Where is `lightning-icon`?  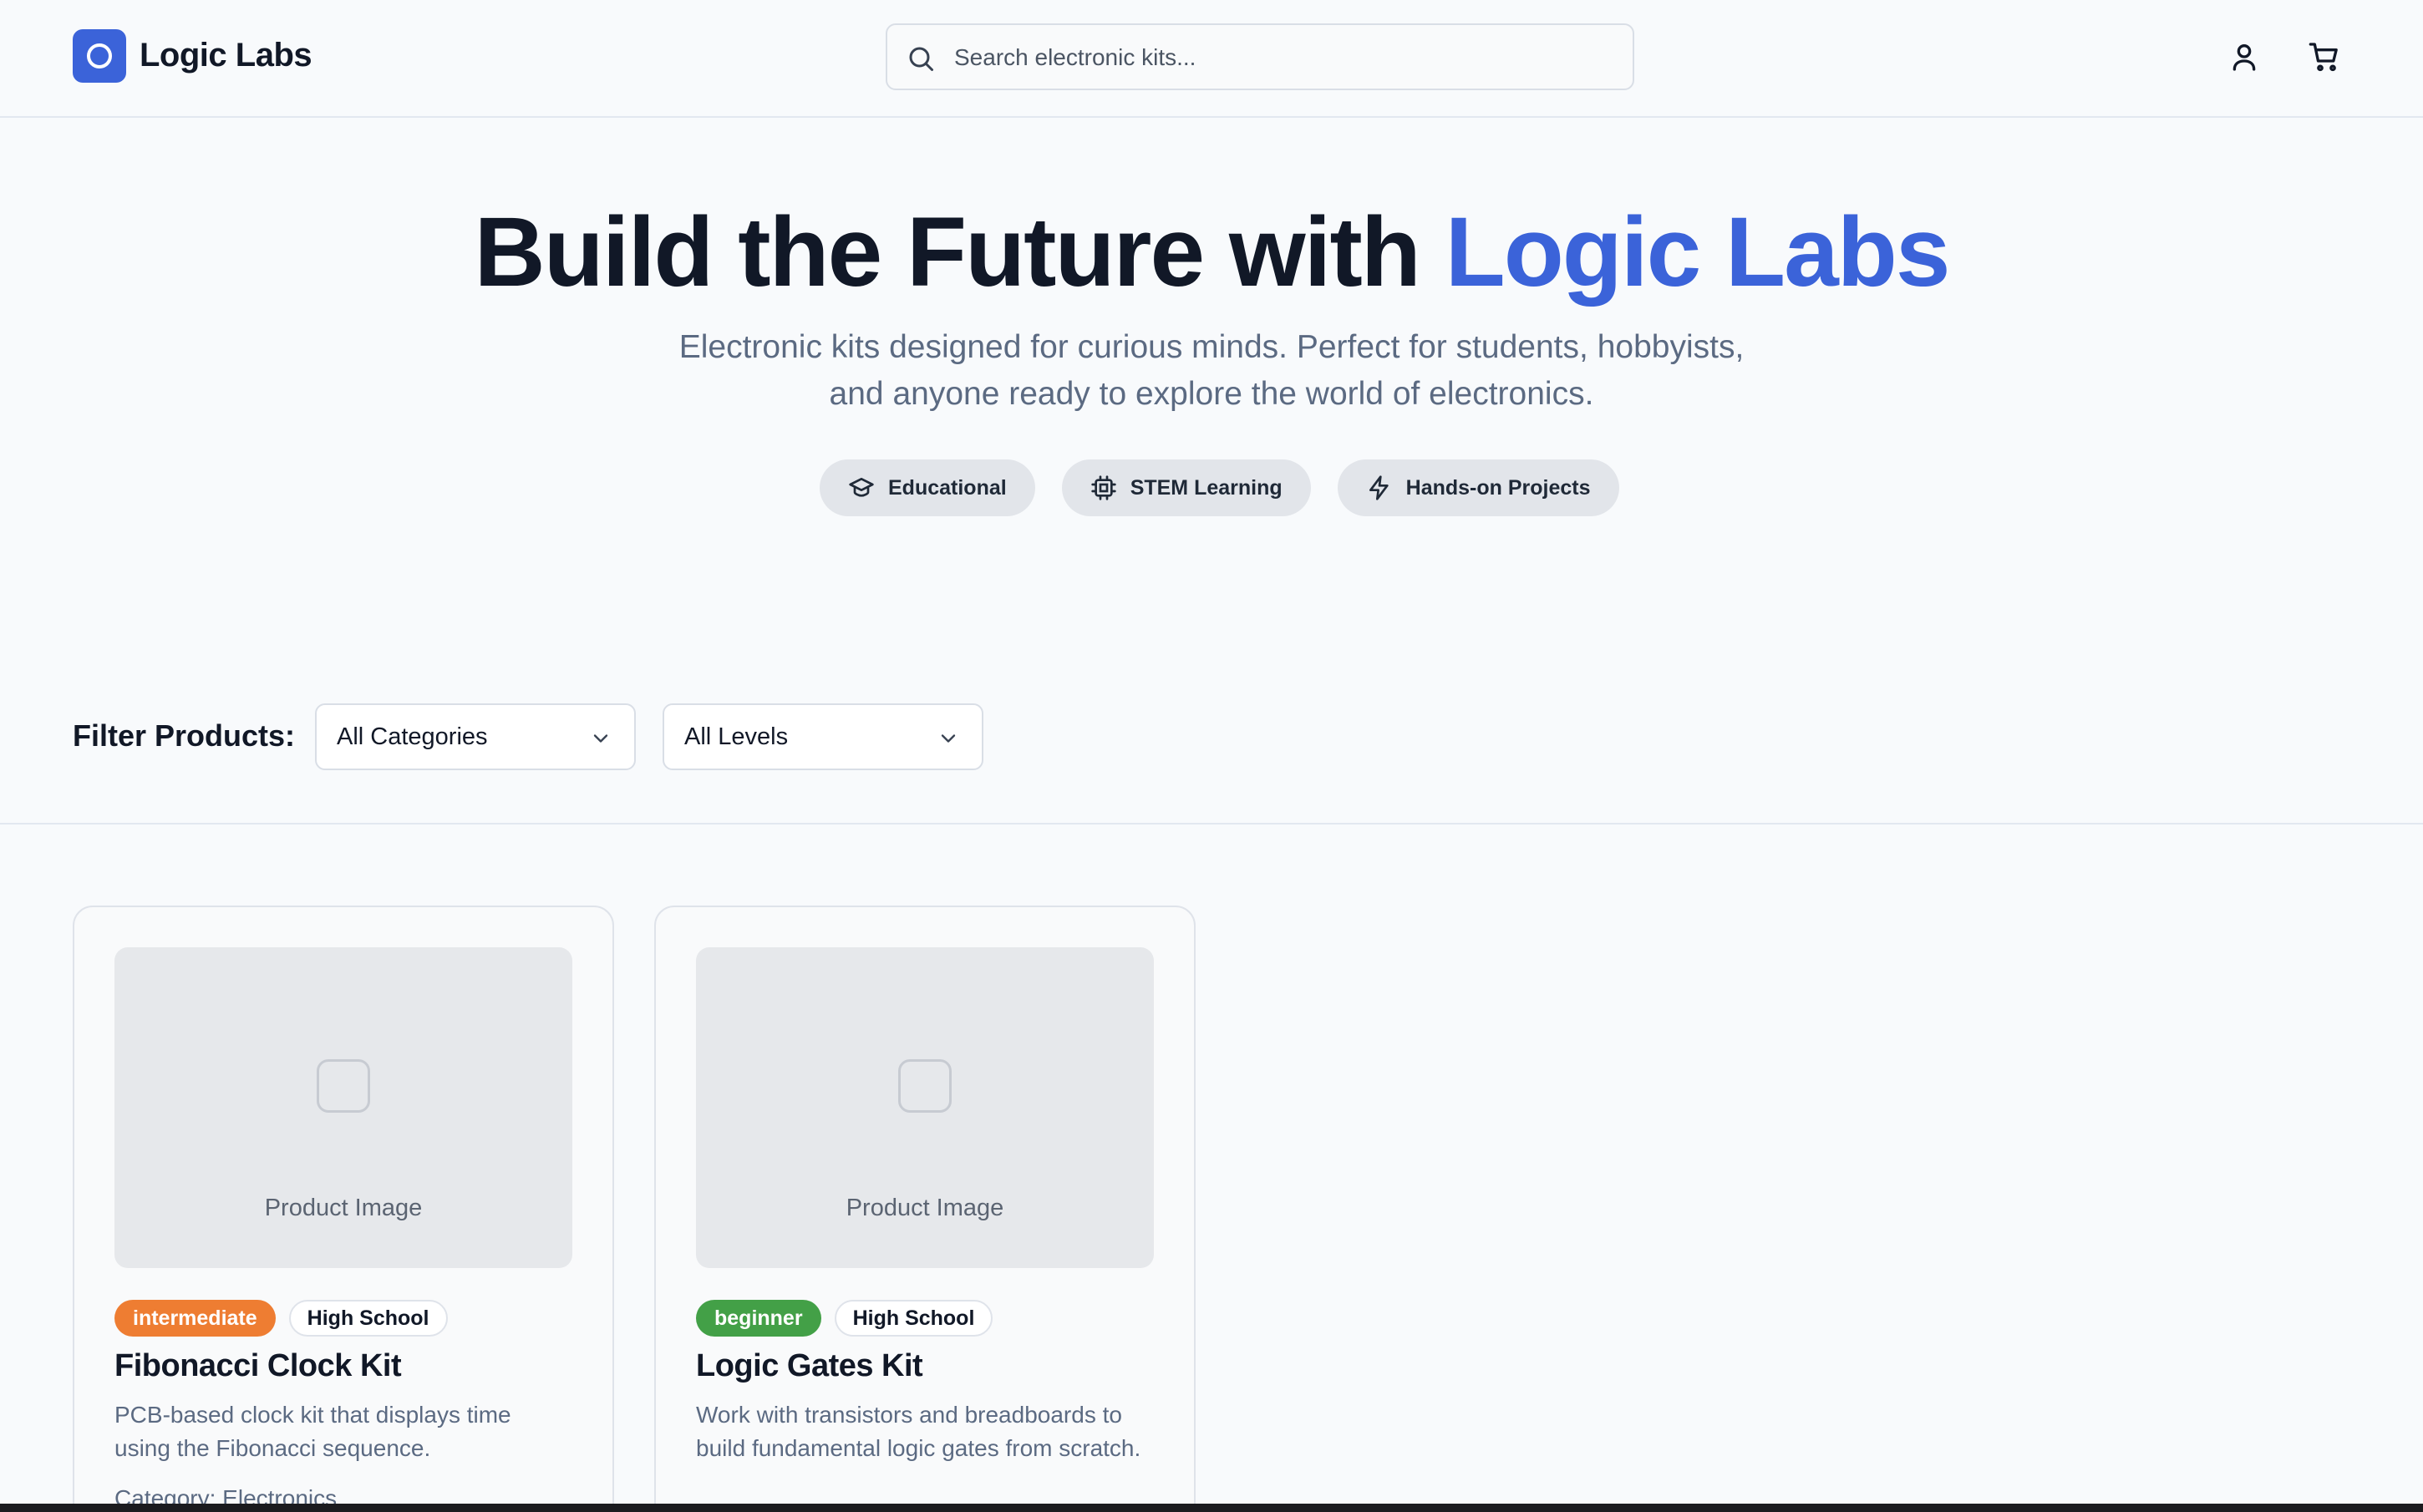 lightning-icon is located at coordinates (1379, 487).